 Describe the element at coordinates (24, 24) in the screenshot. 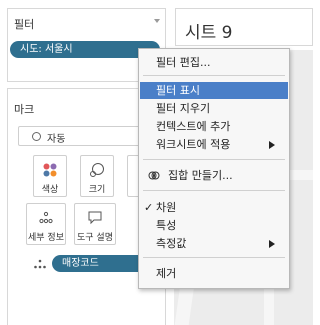

I see `filters-card-title: 필터` at that location.